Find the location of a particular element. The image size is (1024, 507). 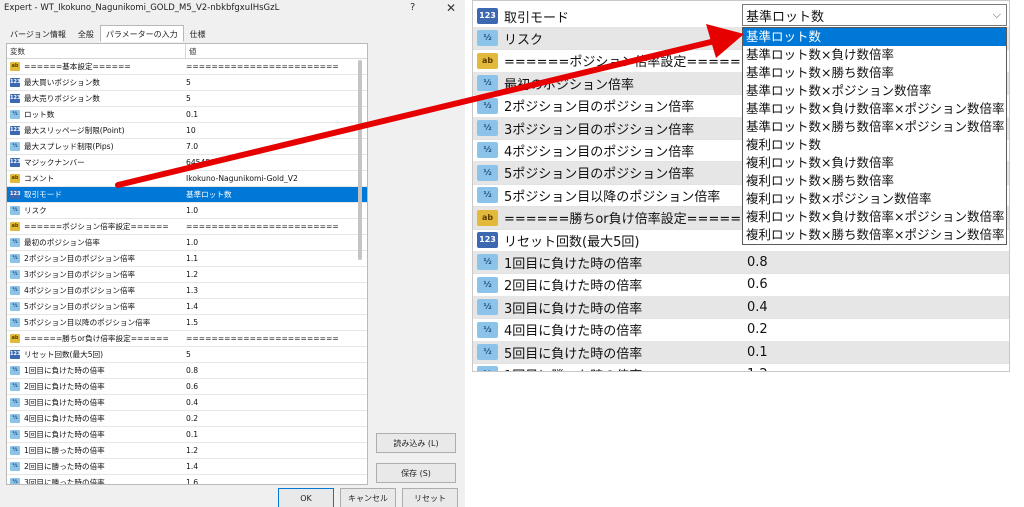

dropdown-option: 基準ロット数×負け数倍率 is located at coordinates (874, 55).